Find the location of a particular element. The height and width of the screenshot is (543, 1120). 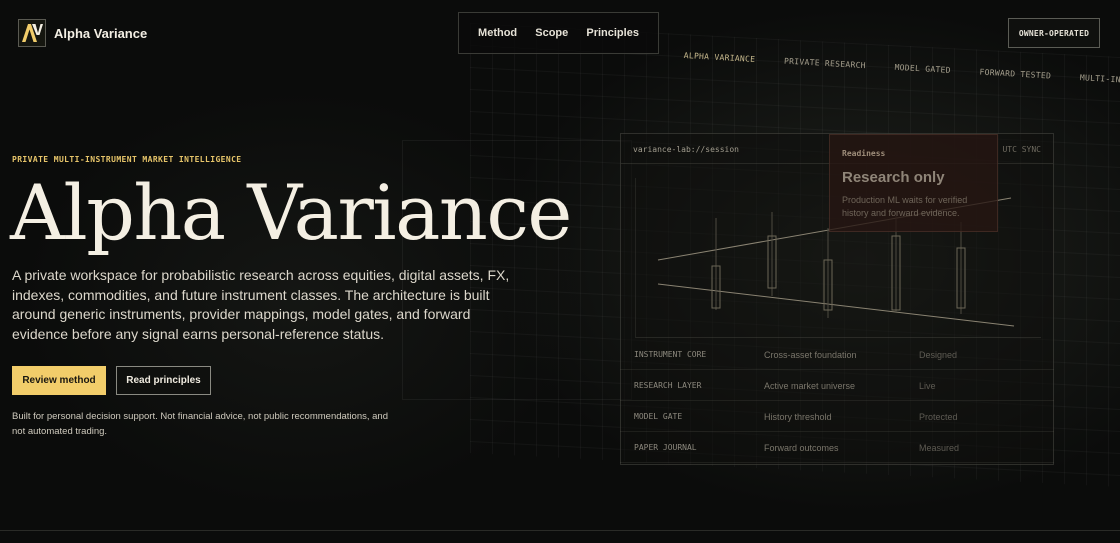

main-nav: Method Scope Principles is located at coordinates (558, 33).